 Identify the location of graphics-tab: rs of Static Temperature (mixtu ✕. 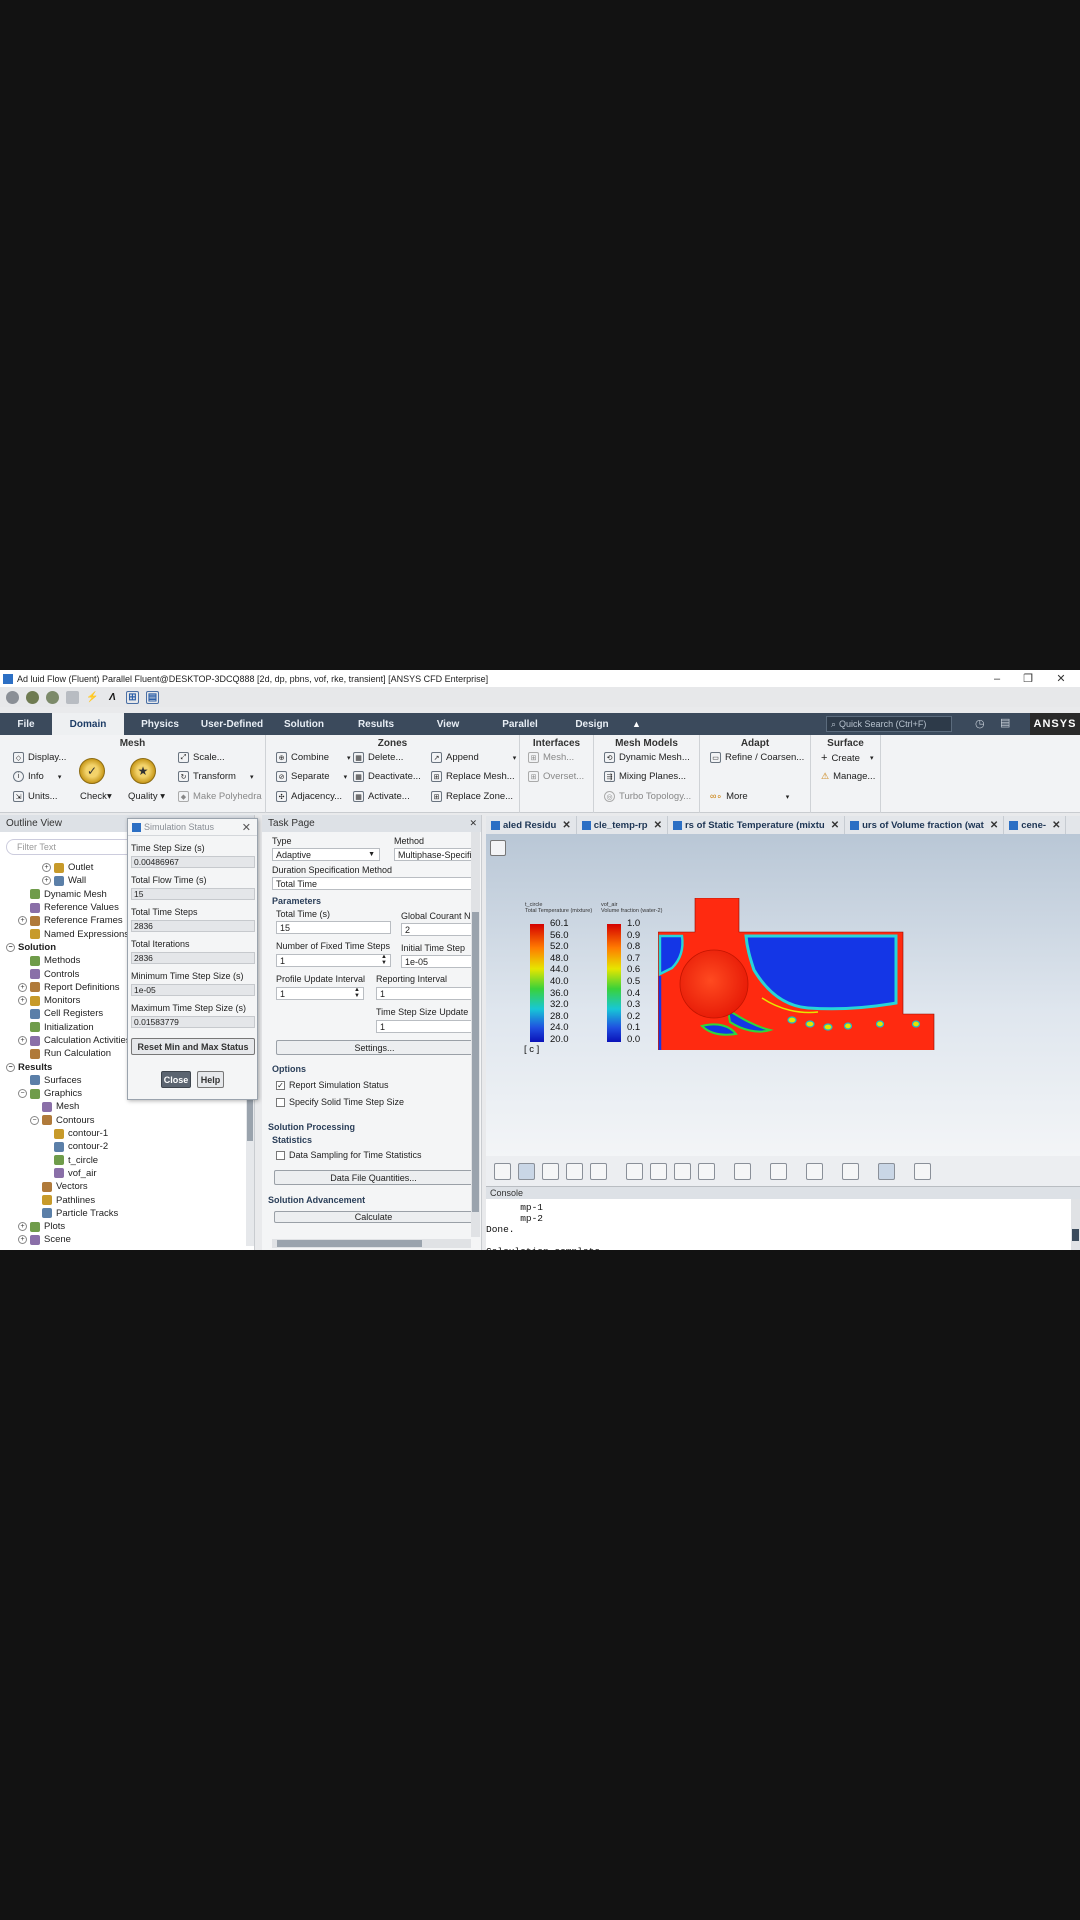
(757, 825).